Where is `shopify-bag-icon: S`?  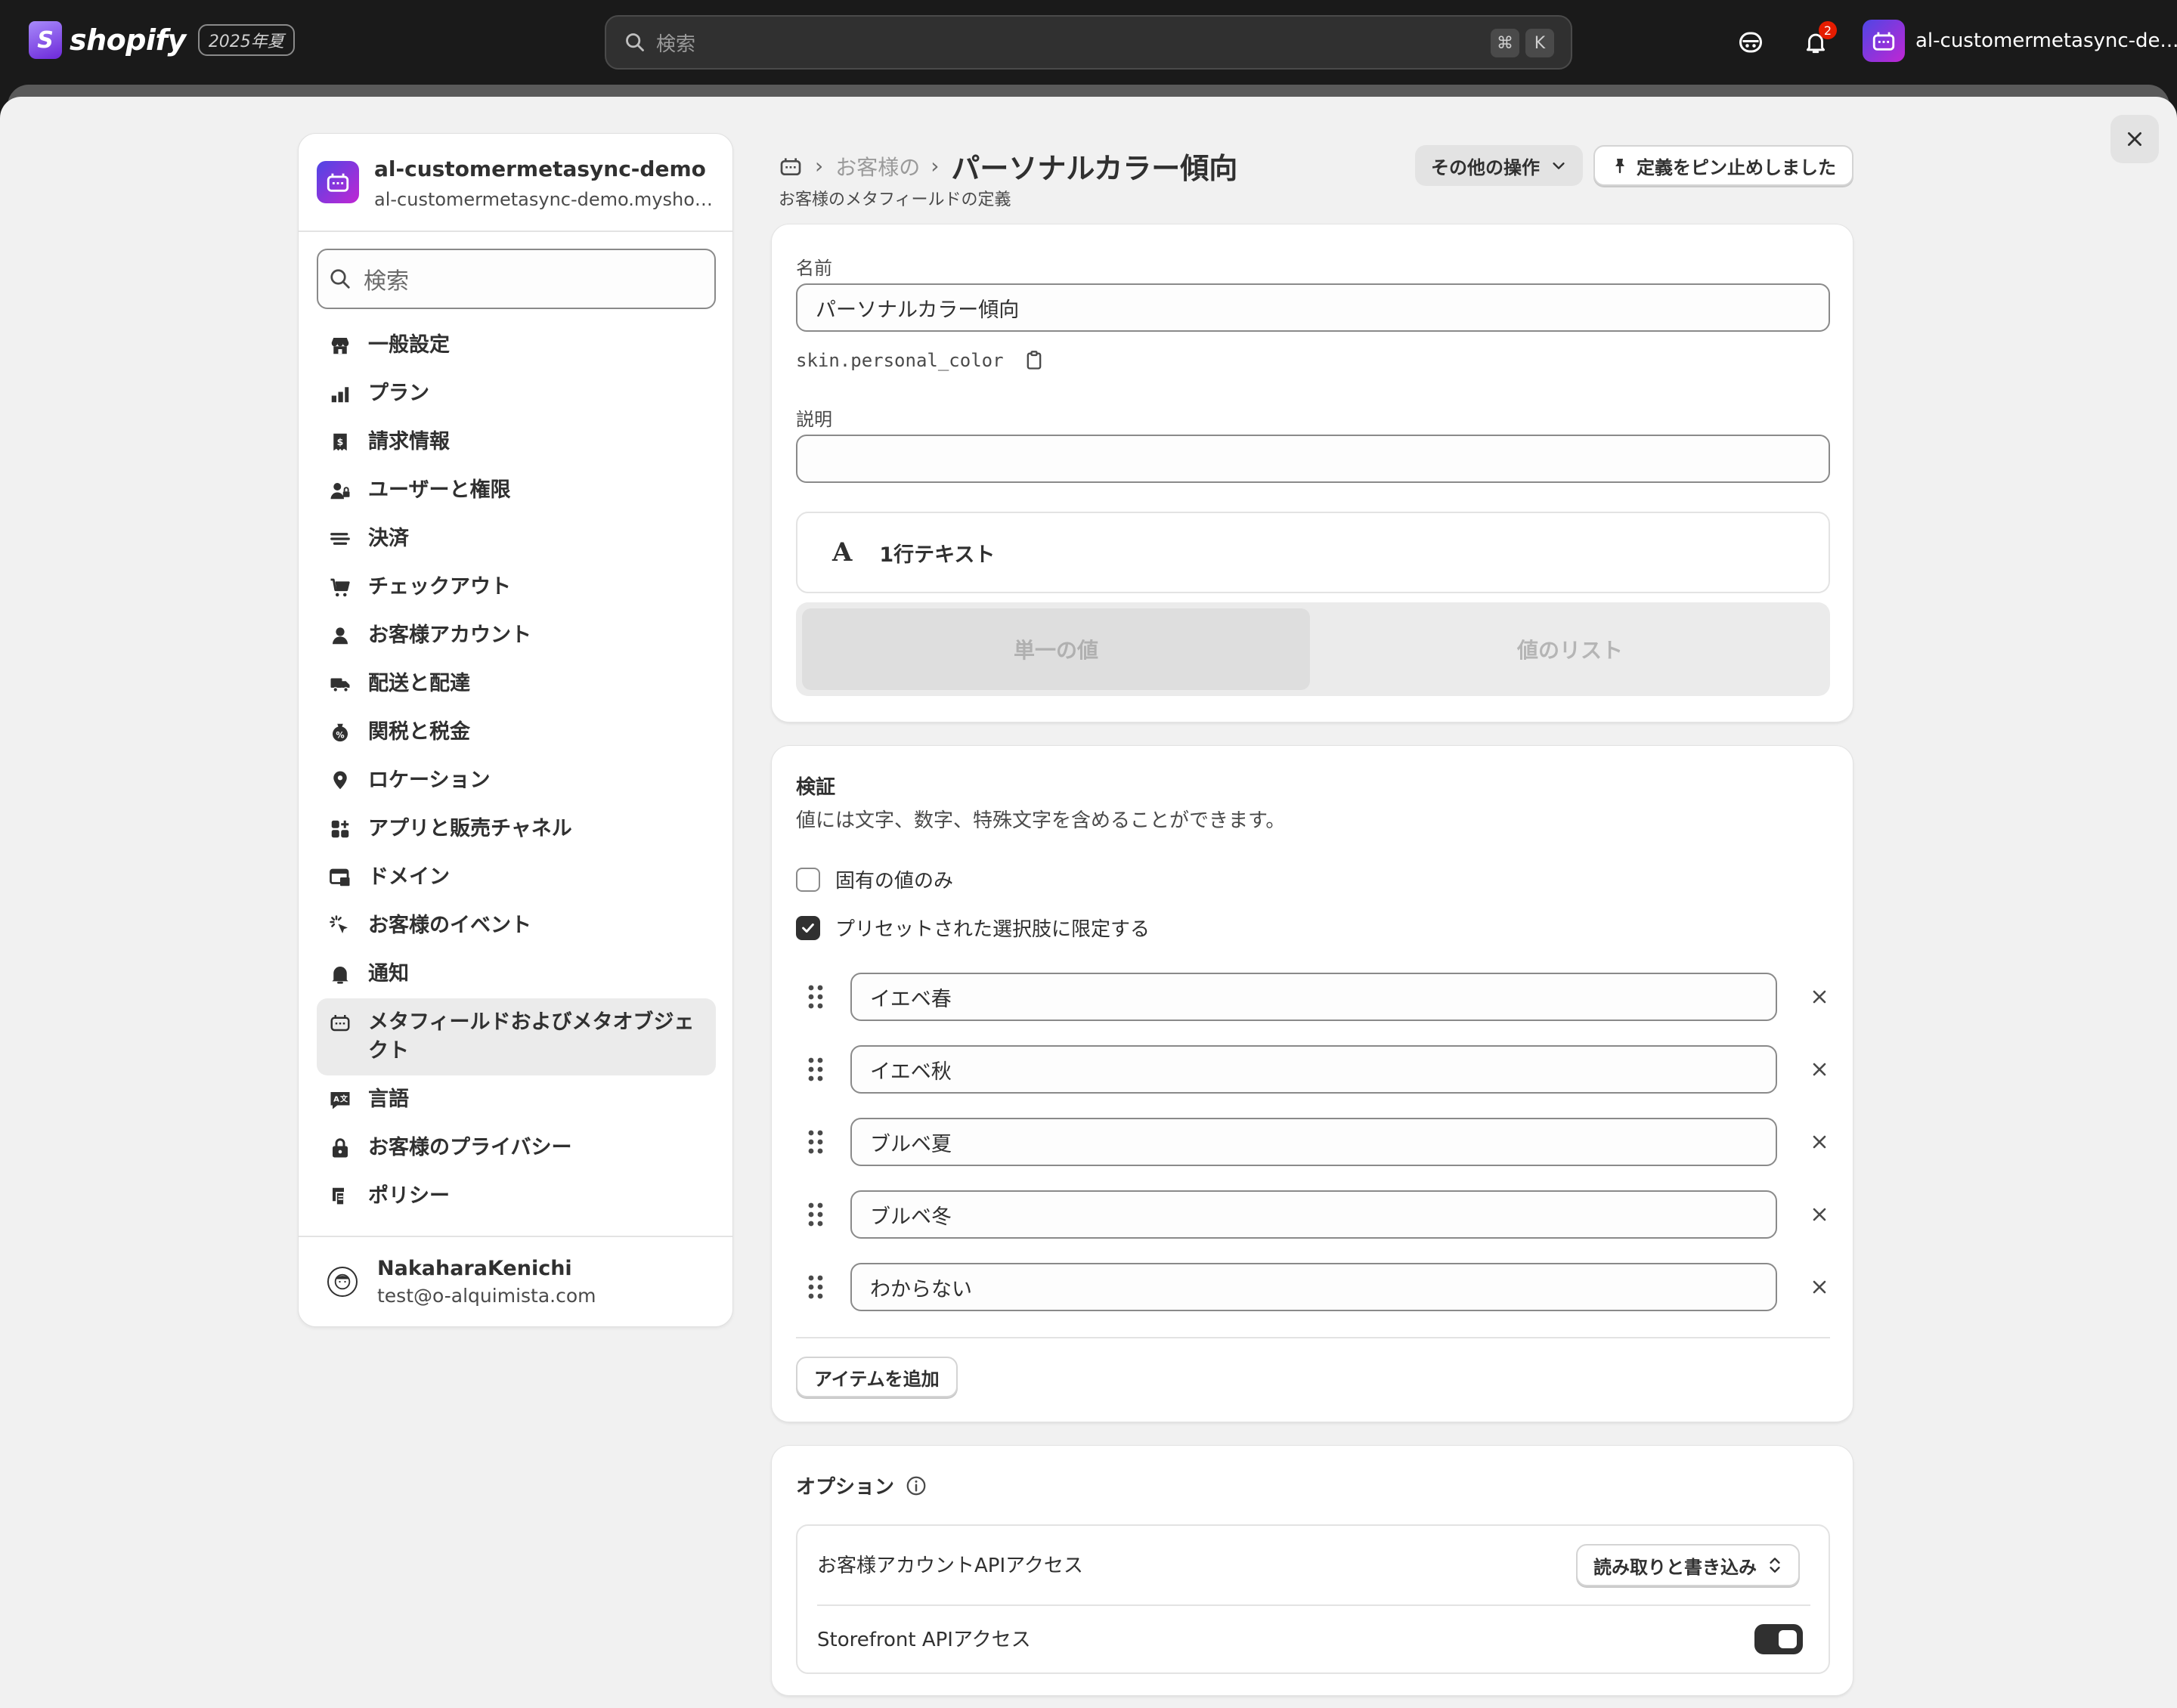
shopify-bag-icon: S is located at coordinates (45, 40).